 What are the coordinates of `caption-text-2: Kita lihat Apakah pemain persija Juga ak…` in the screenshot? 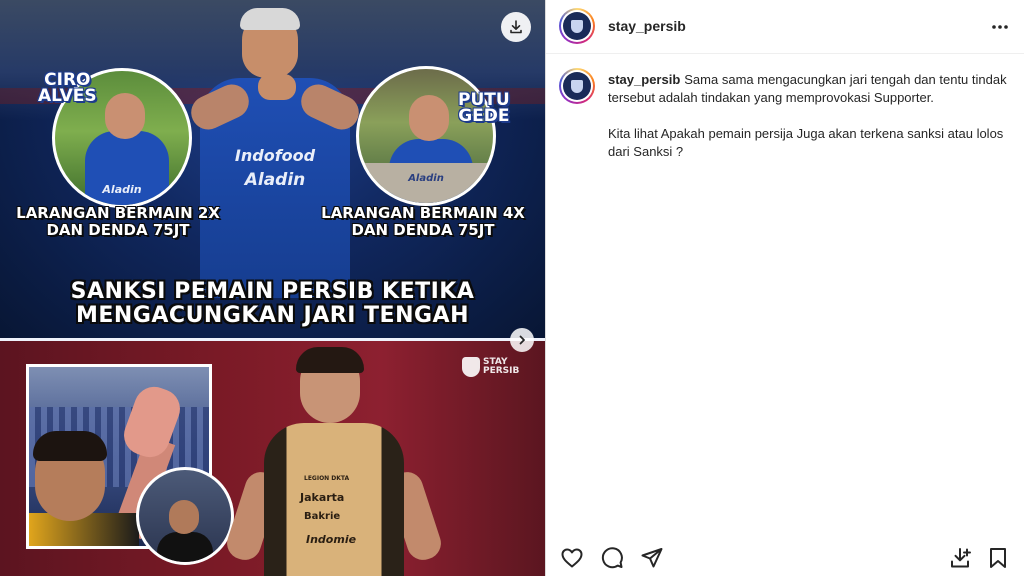 It's located at (806, 142).